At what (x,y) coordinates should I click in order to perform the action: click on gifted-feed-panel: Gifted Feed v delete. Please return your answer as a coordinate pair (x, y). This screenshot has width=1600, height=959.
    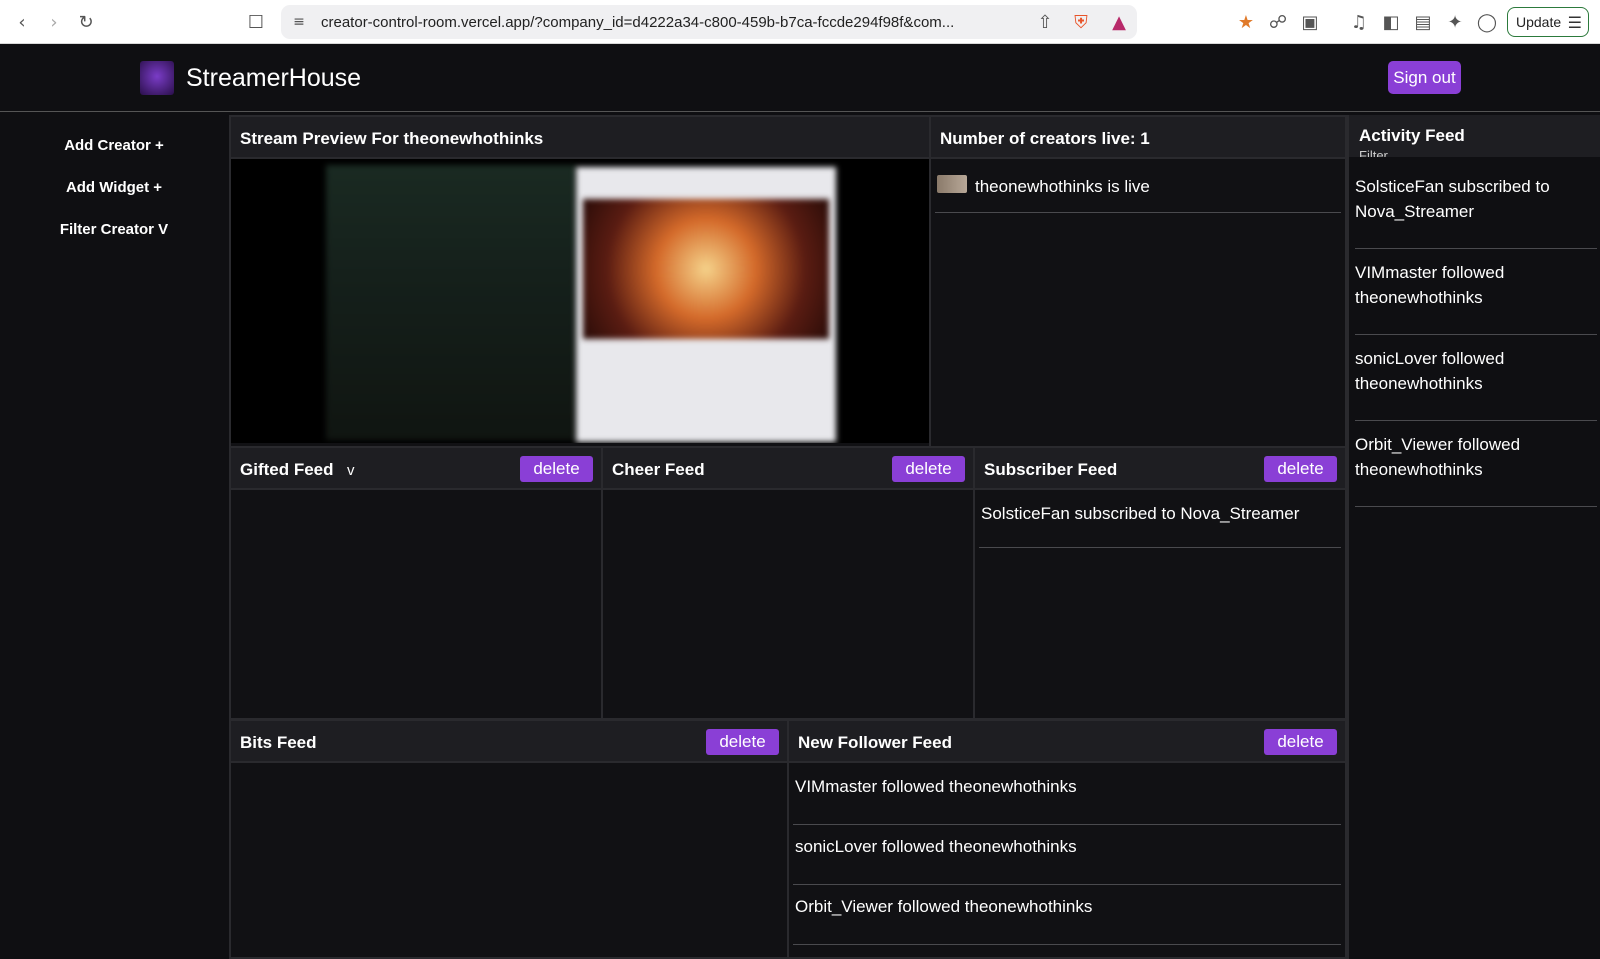
    Looking at the image, I should click on (416, 583).